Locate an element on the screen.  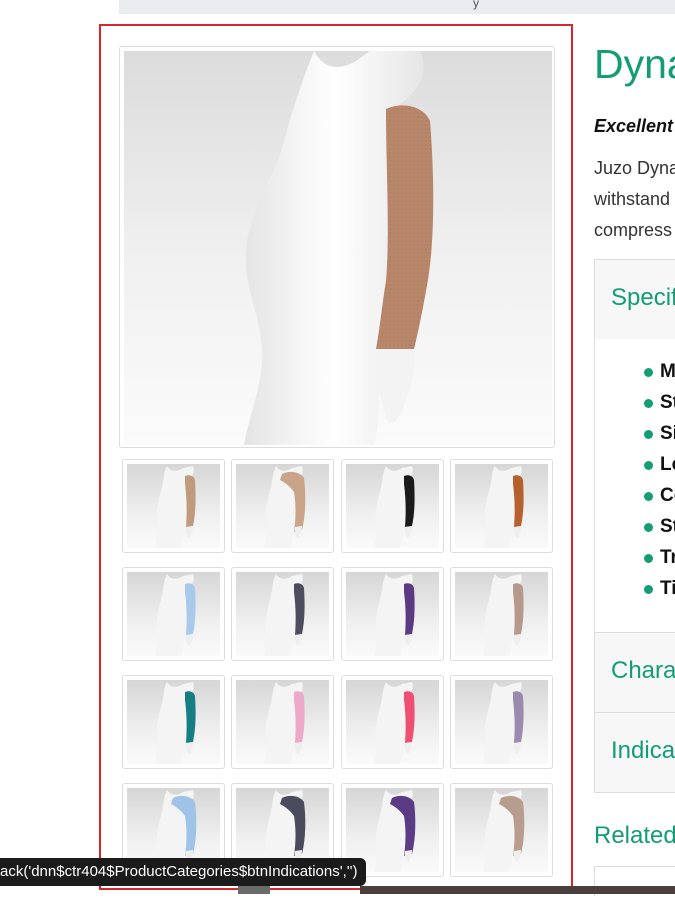
mannequin-sleeve-image is located at coordinates (339, 248).